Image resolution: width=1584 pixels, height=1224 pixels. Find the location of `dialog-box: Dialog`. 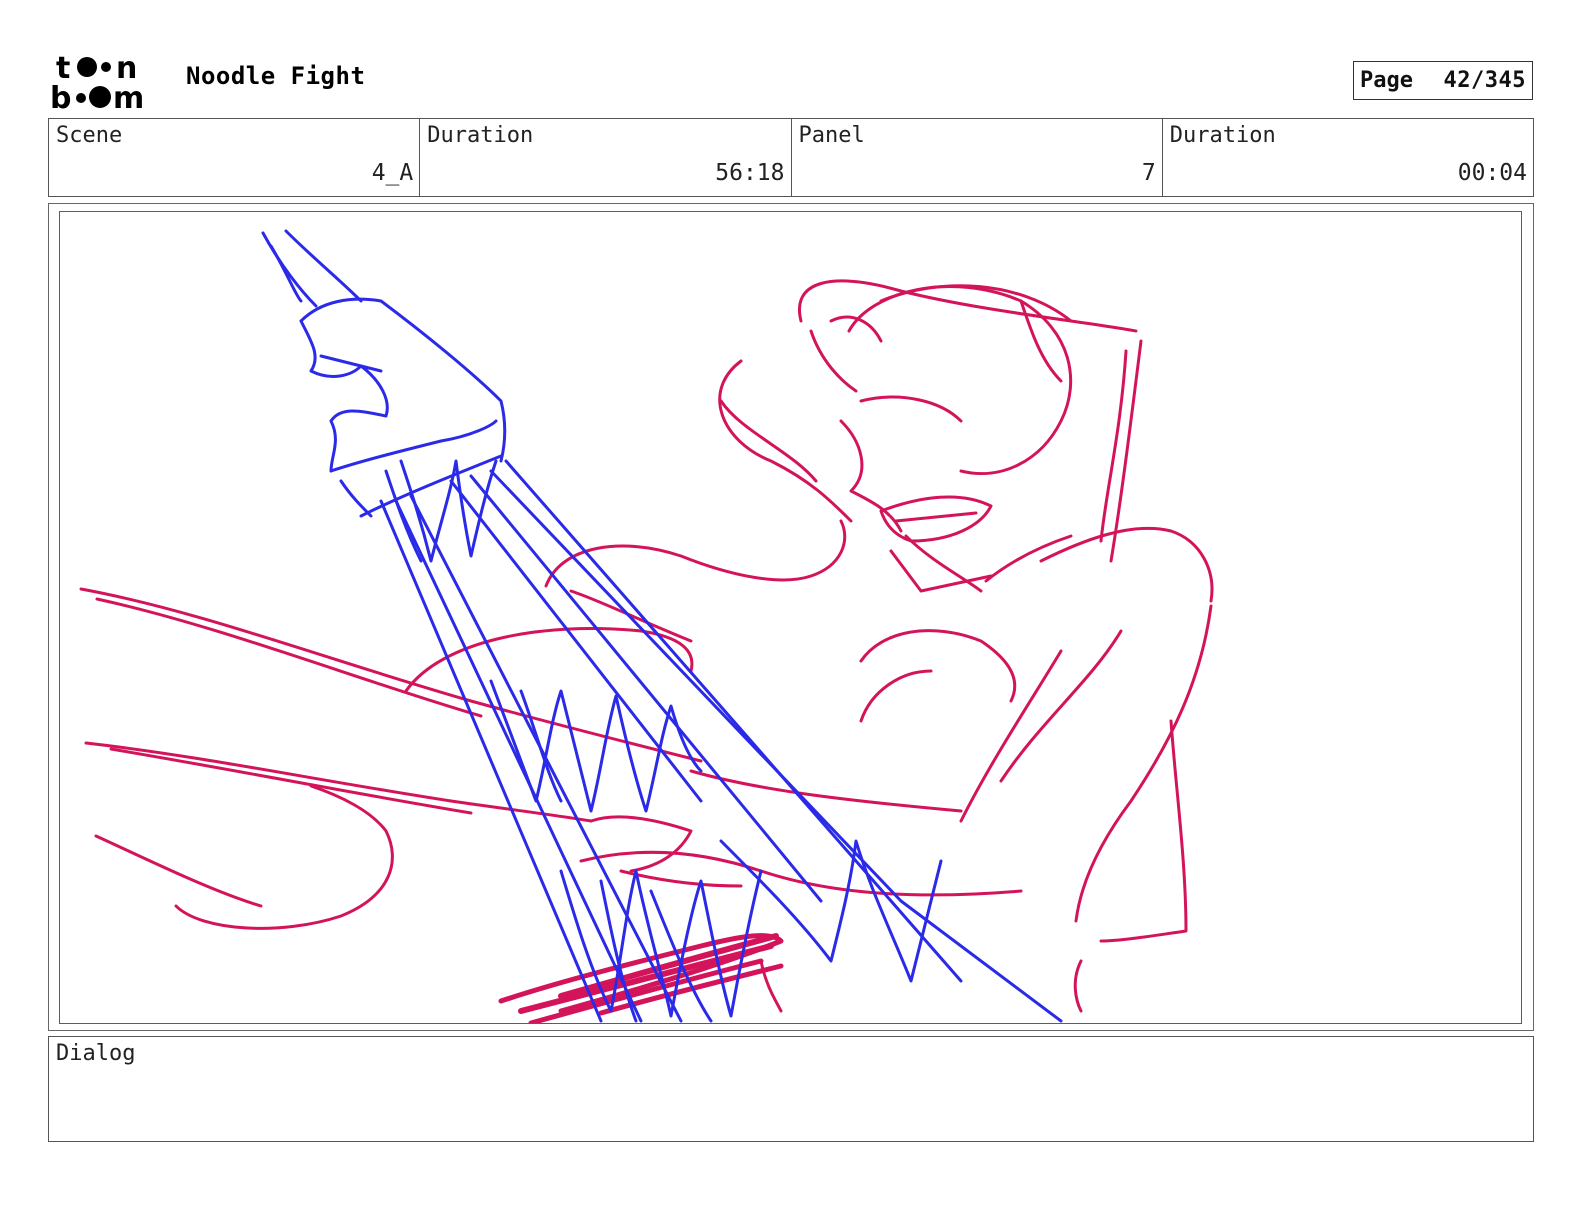

dialog-box: Dialog is located at coordinates (791, 1089).